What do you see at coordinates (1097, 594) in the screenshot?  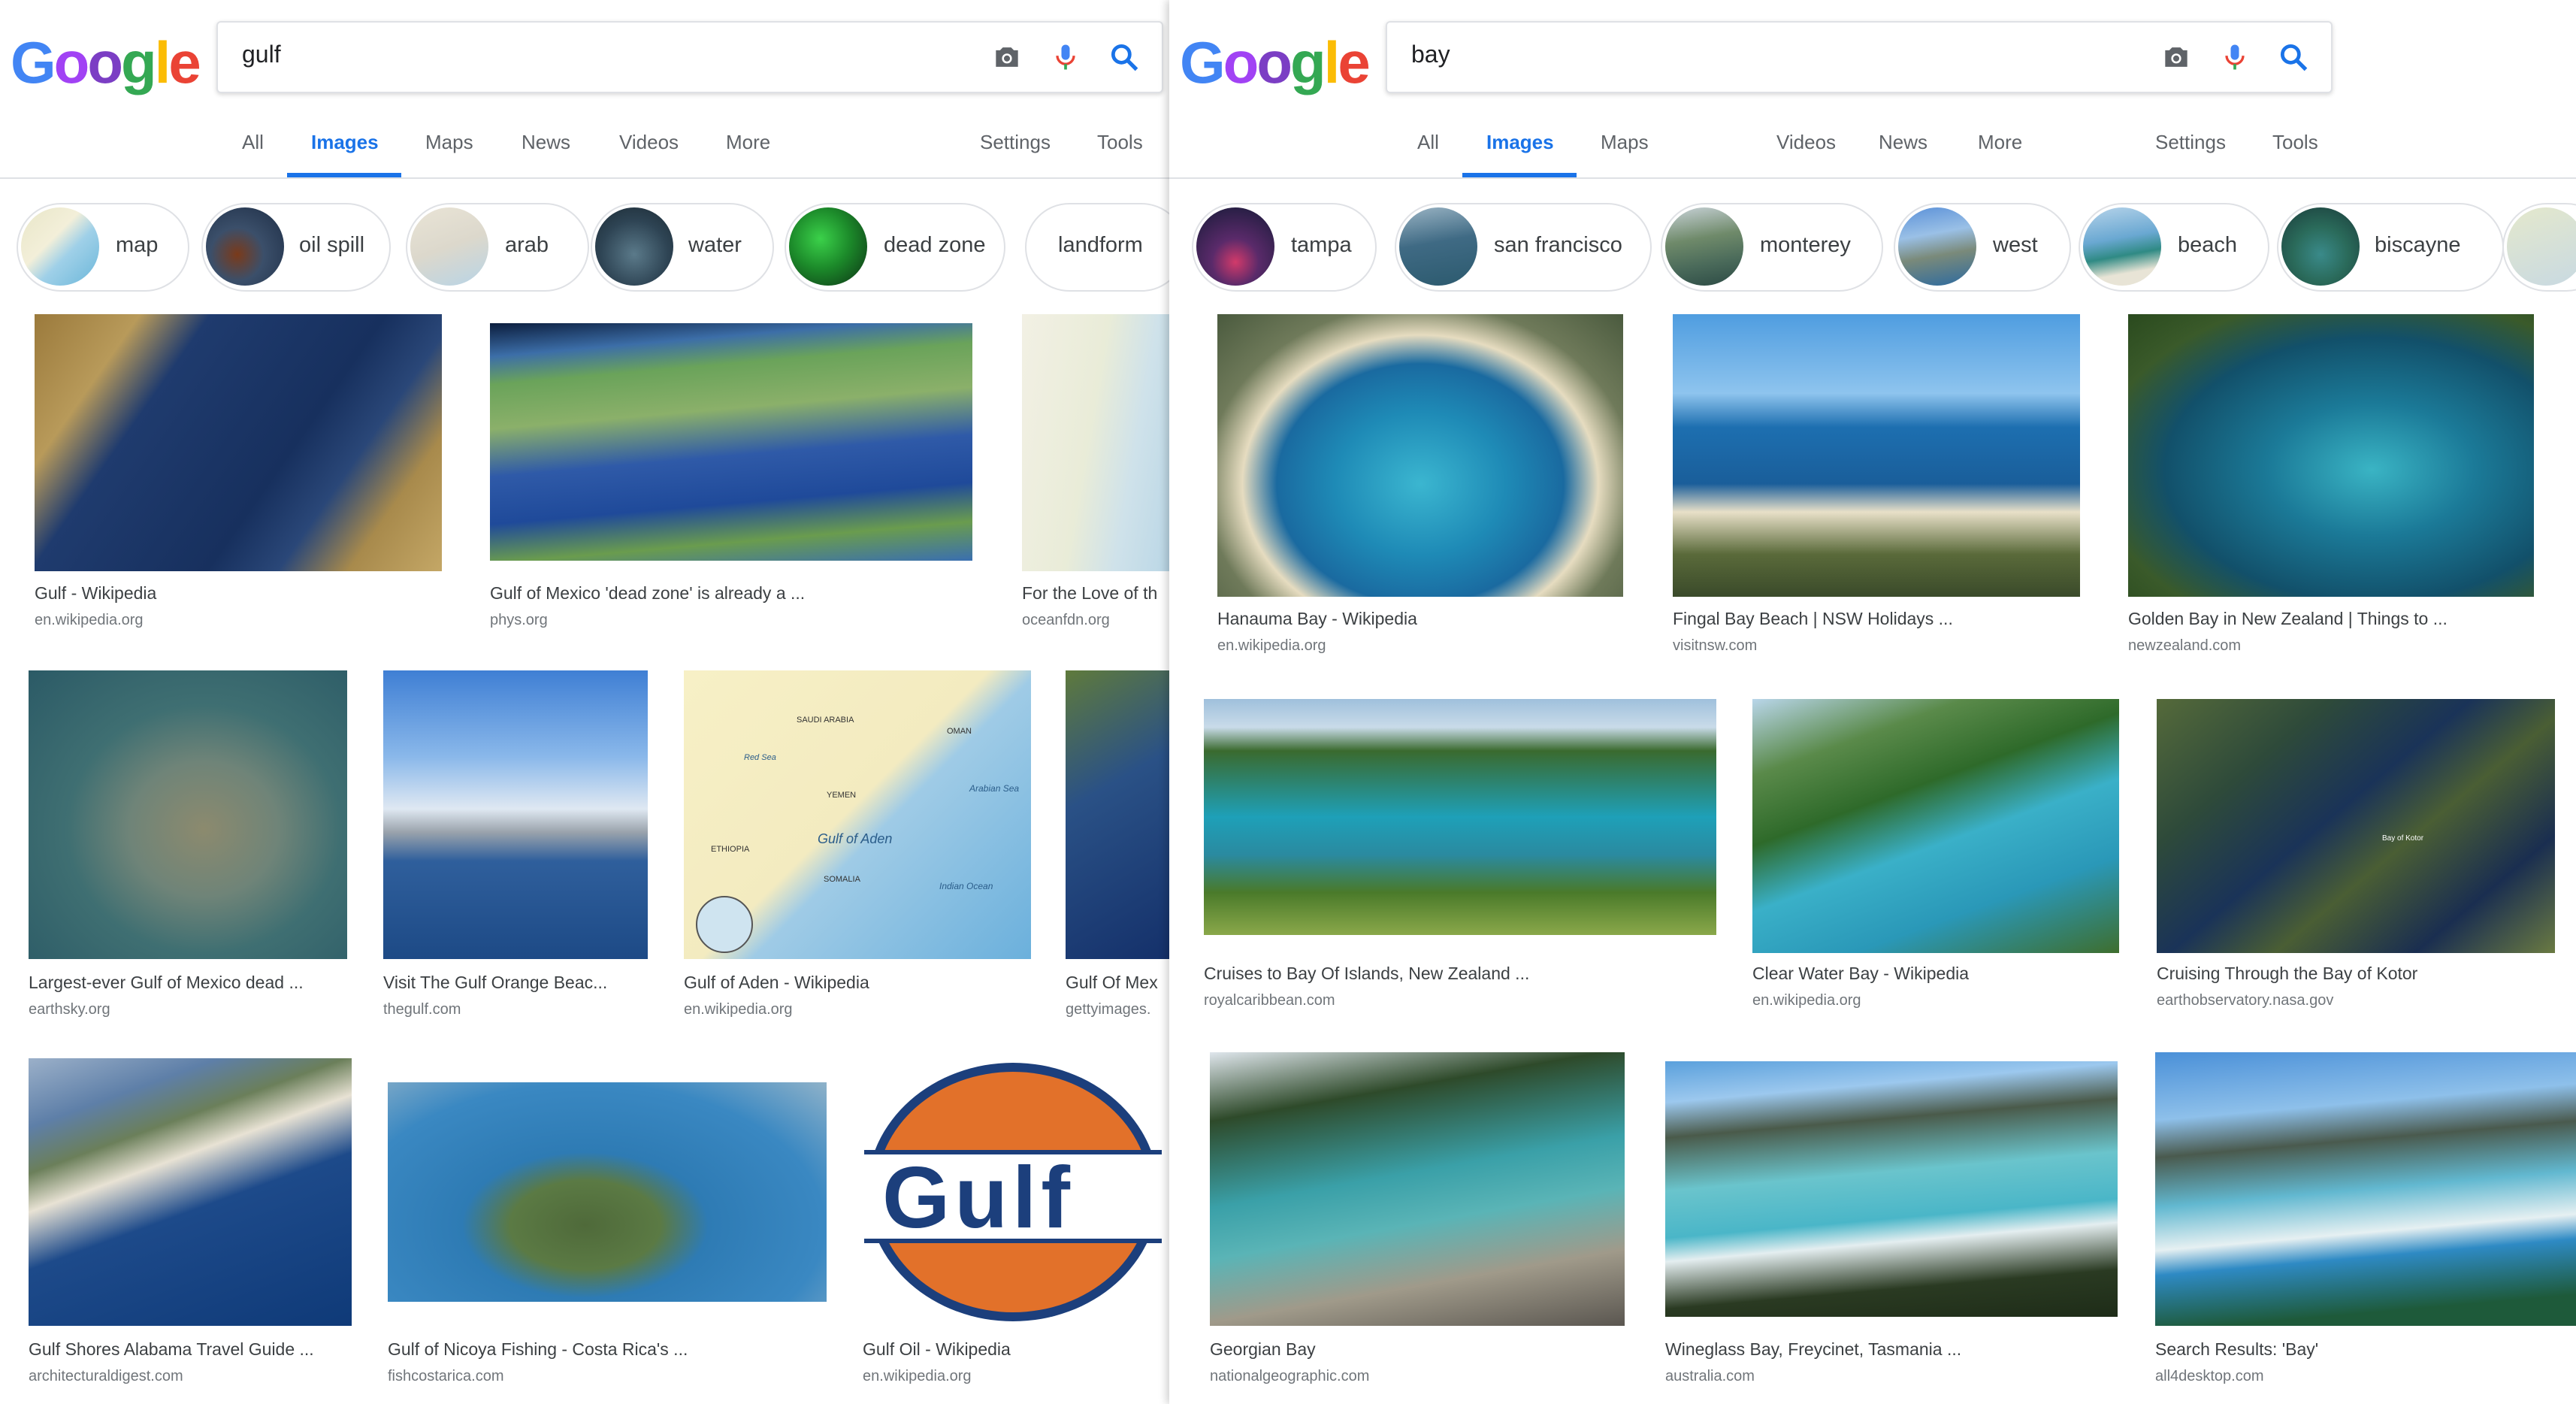 I see `result-title: For the Love of th` at bounding box center [1097, 594].